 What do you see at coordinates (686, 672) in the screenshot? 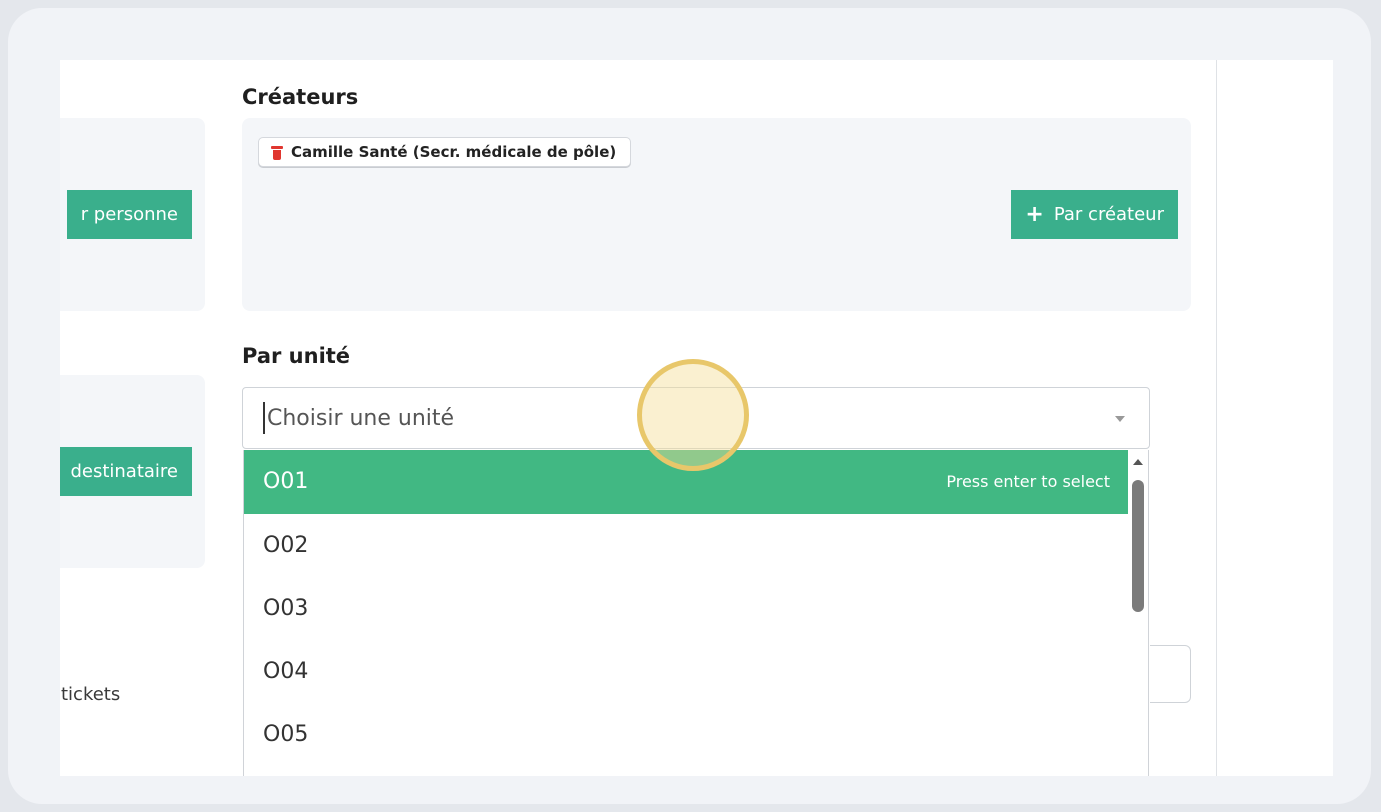
I see `option-o04: O04` at bounding box center [686, 672].